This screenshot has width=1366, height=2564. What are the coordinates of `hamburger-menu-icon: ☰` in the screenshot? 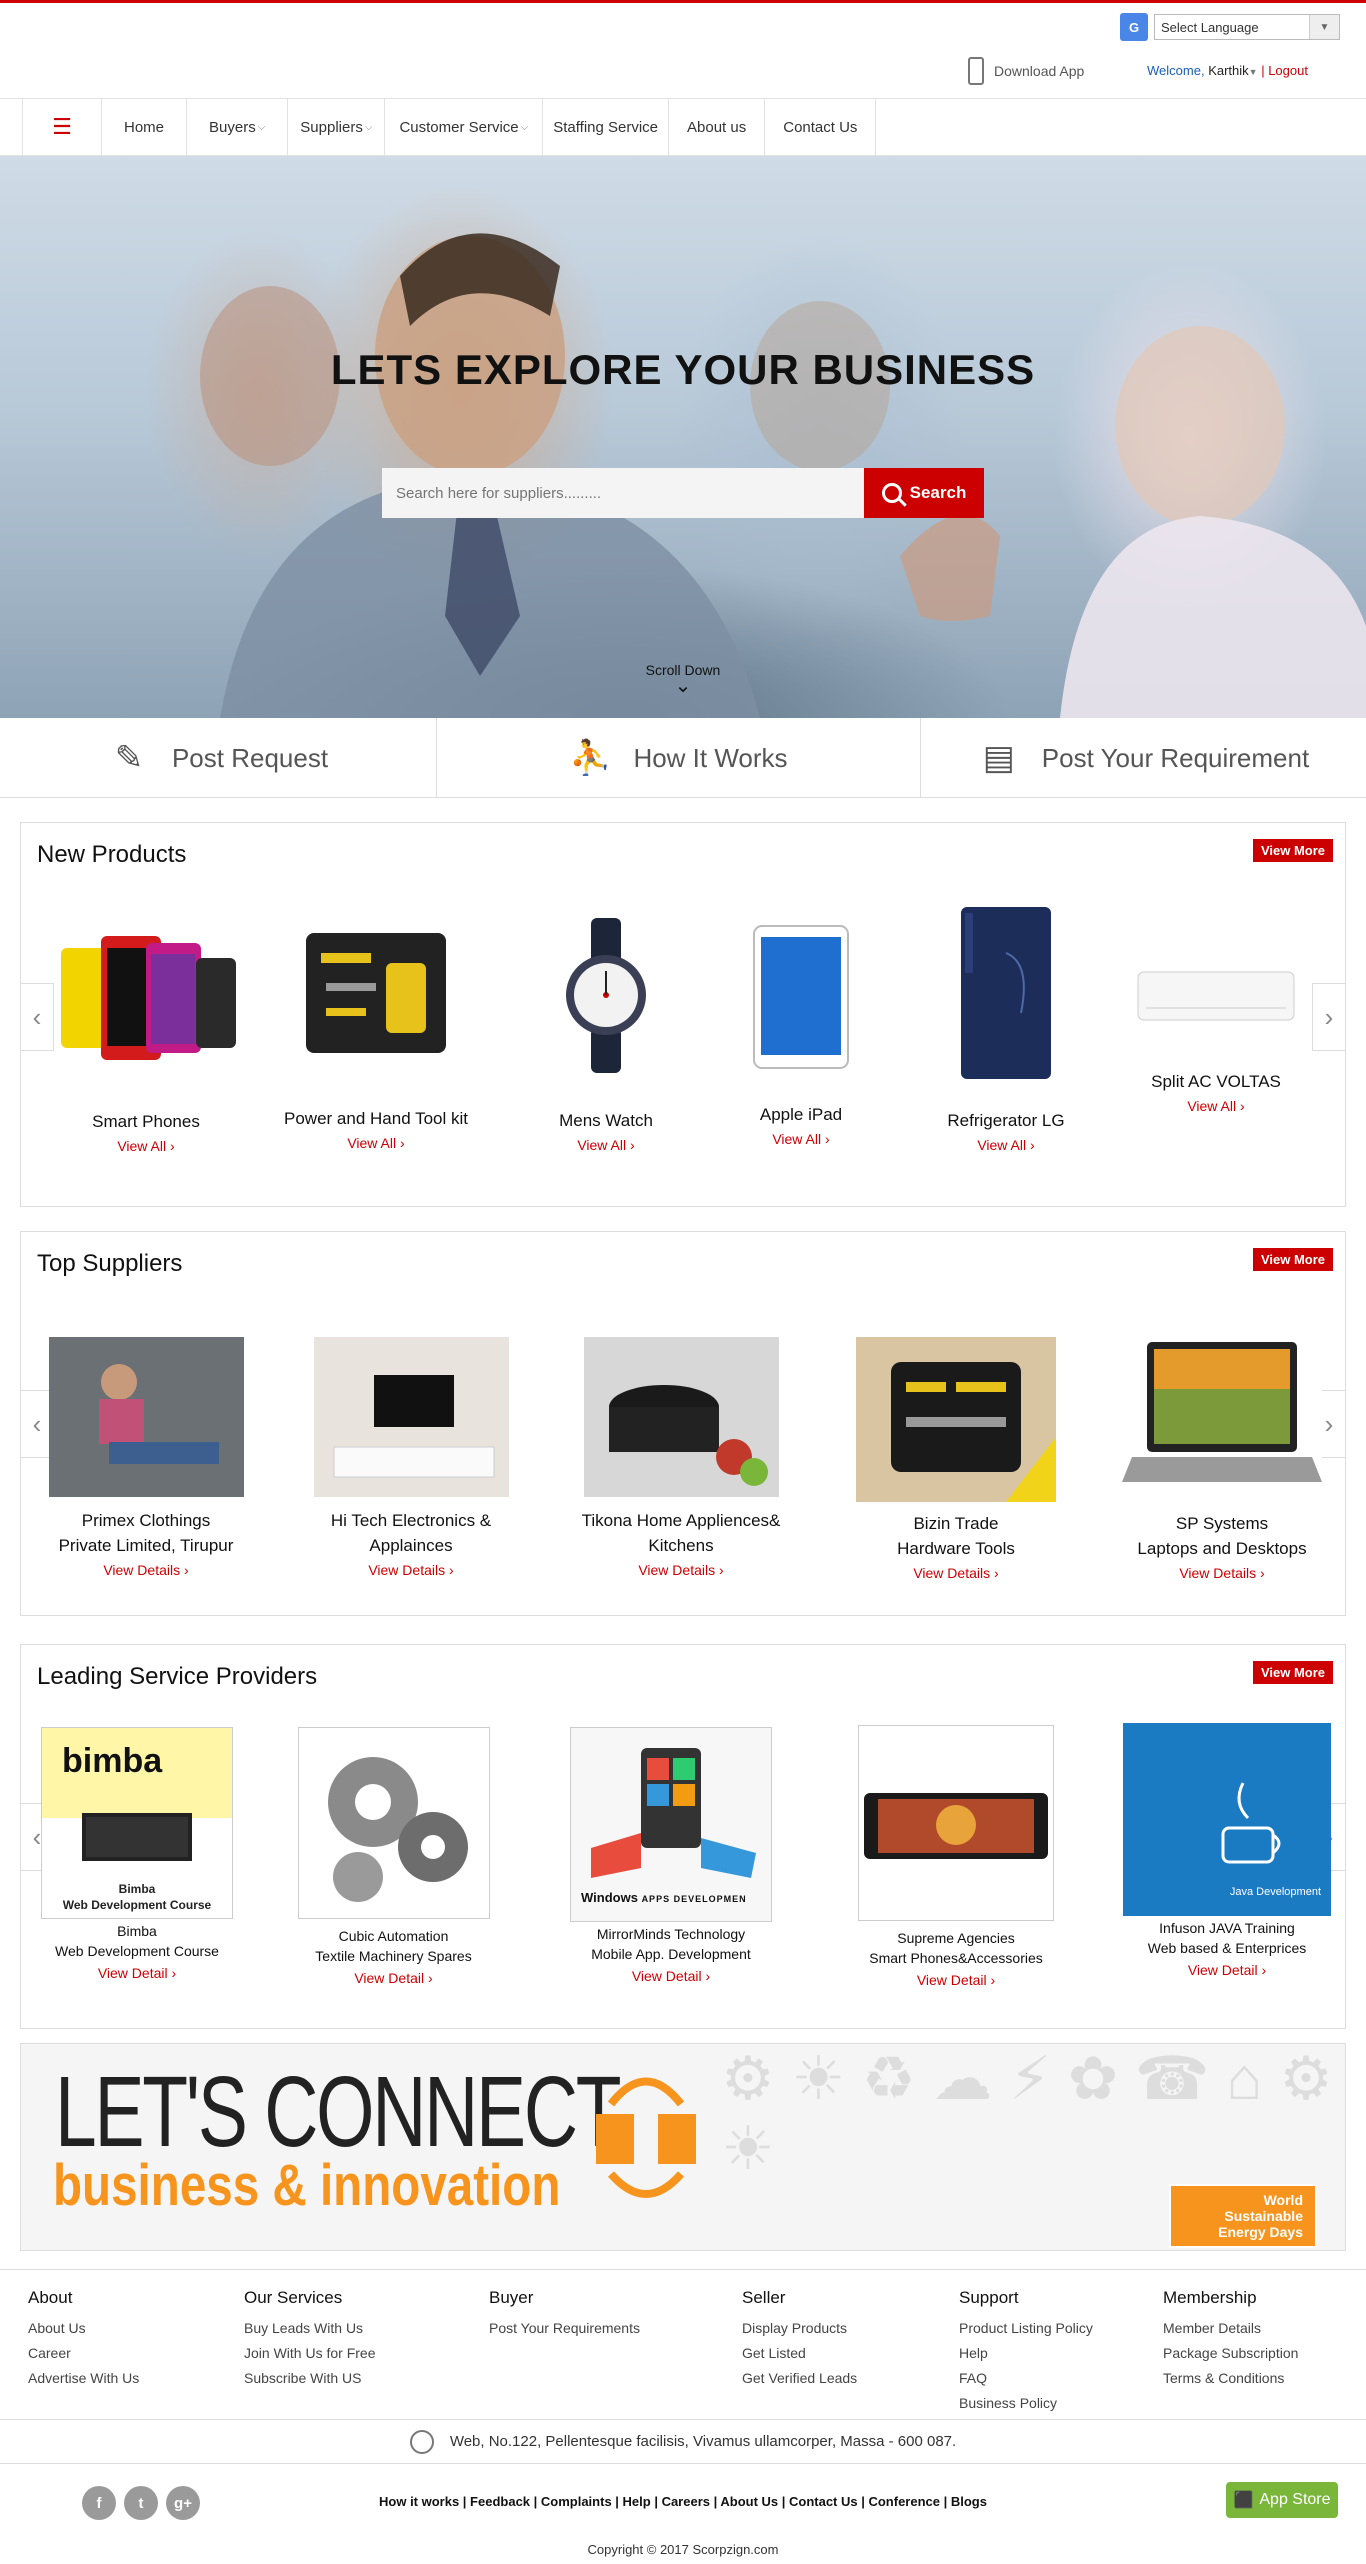 It's located at (61, 127).